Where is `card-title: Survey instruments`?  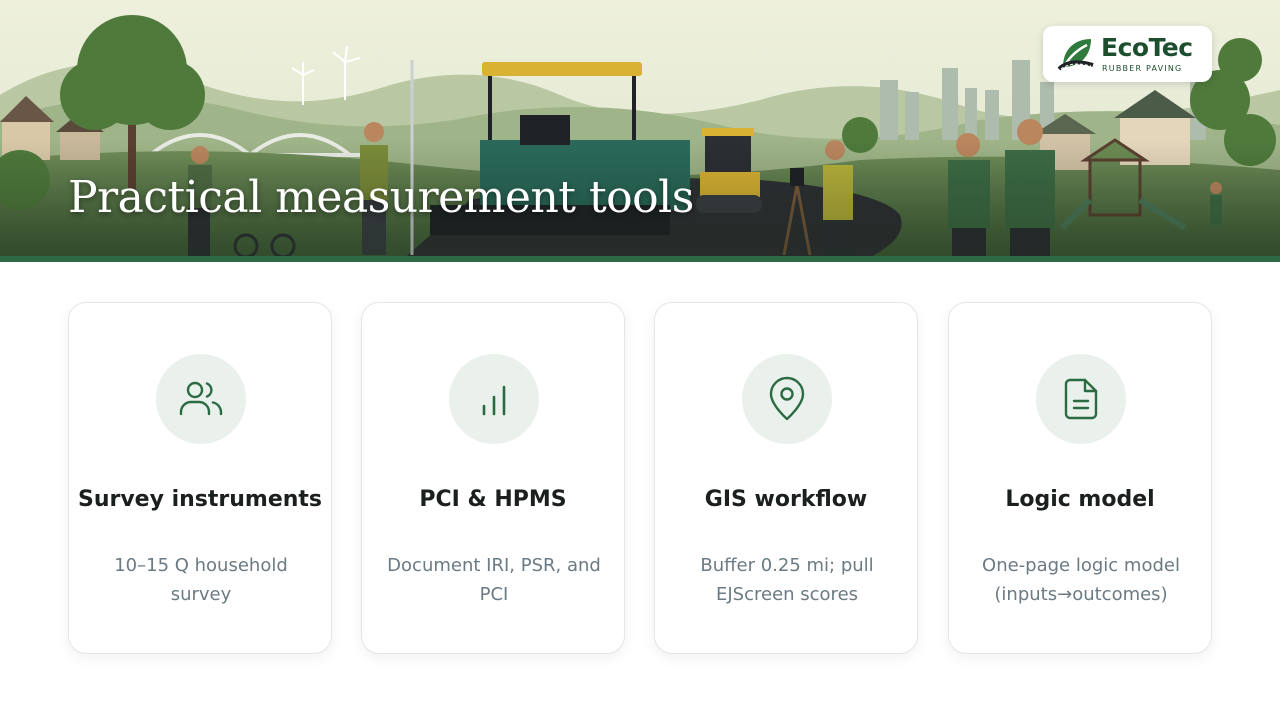
card-title: Survey instruments is located at coordinates (200, 499).